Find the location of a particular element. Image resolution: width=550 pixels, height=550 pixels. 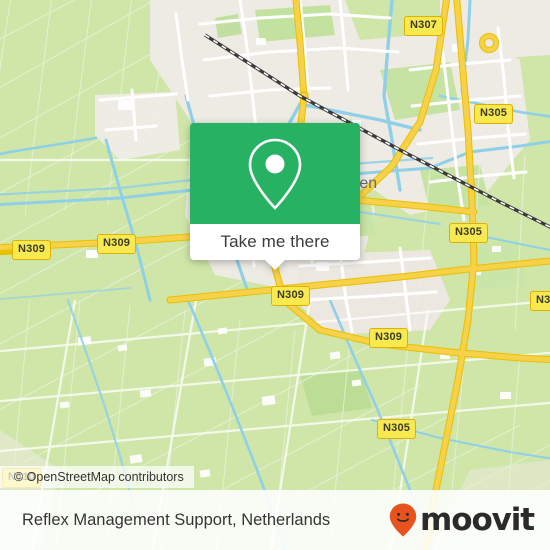

moovit-wordmark: moovit is located at coordinates (477, 519).